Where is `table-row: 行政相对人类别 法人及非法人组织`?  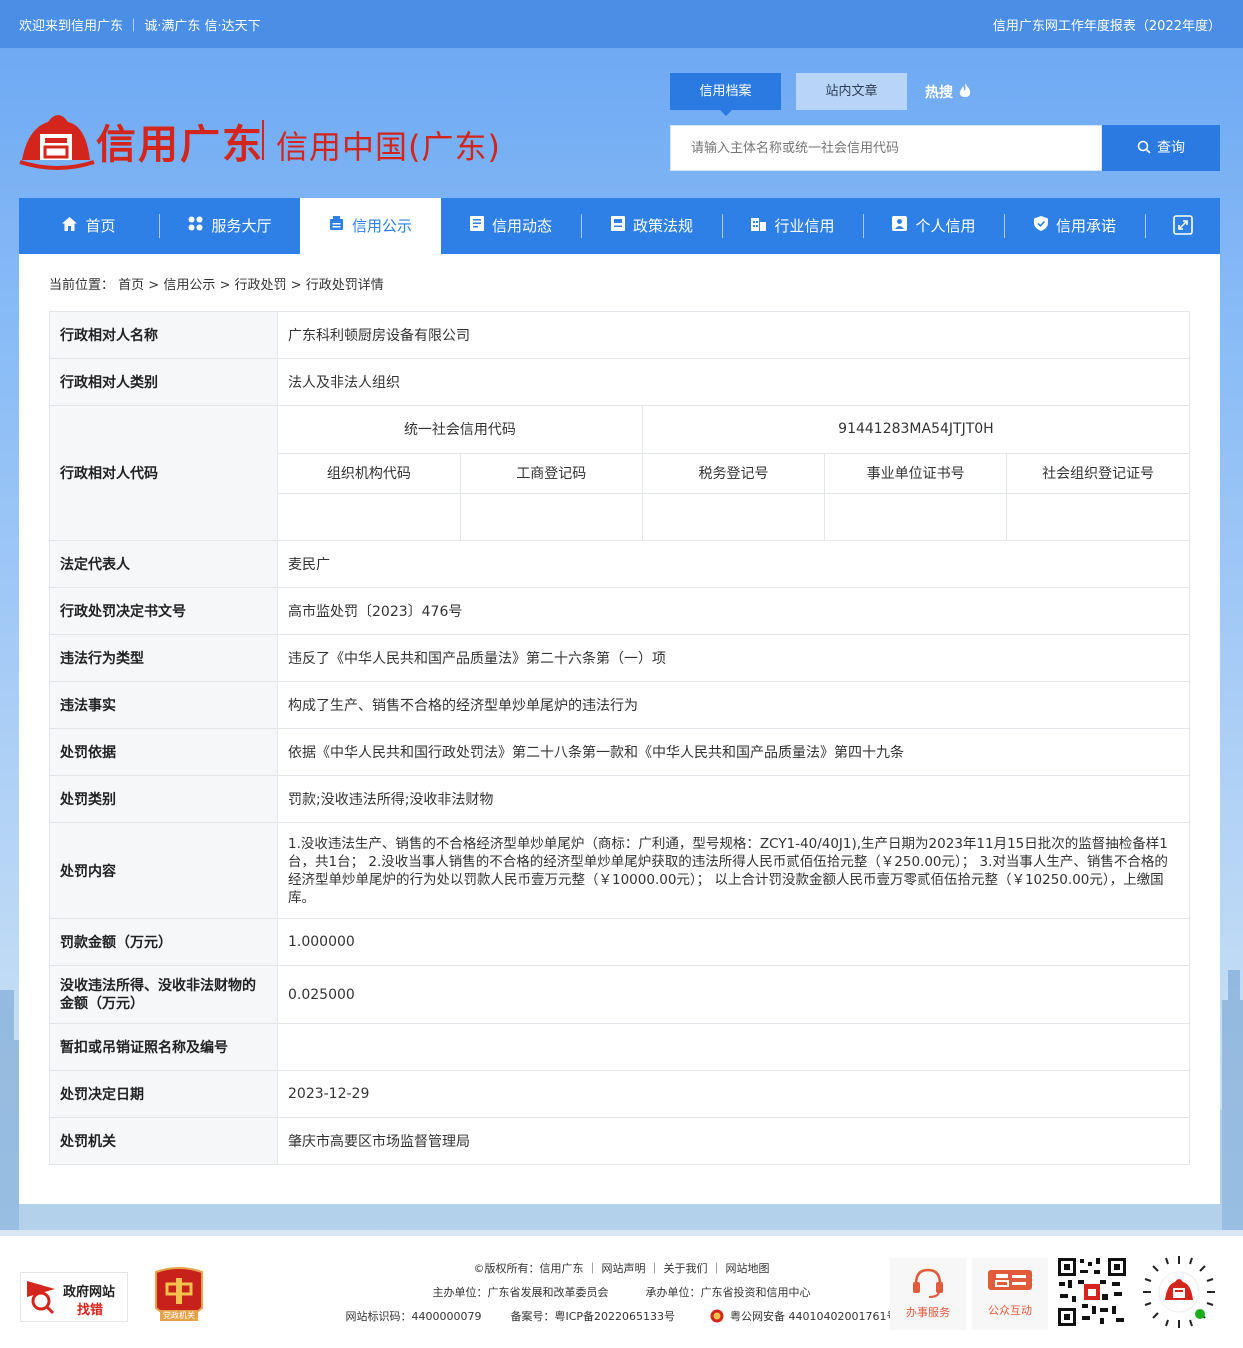 table-row: 行政相对人类别 法人及非法人组织 is located at coordinates (619, 382).